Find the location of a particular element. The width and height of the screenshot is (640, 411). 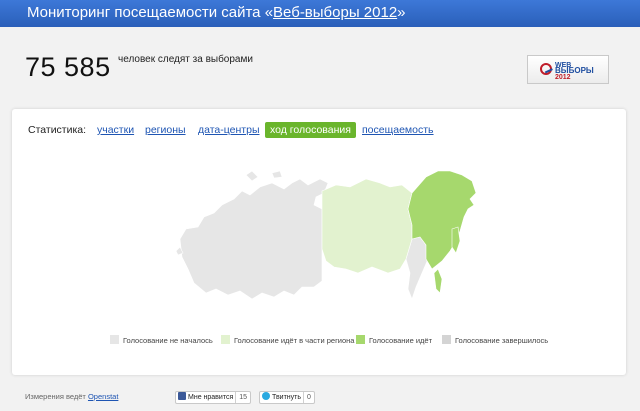

facebook-like-button: Мне нравится 15 is located at coordinates (213, 397).